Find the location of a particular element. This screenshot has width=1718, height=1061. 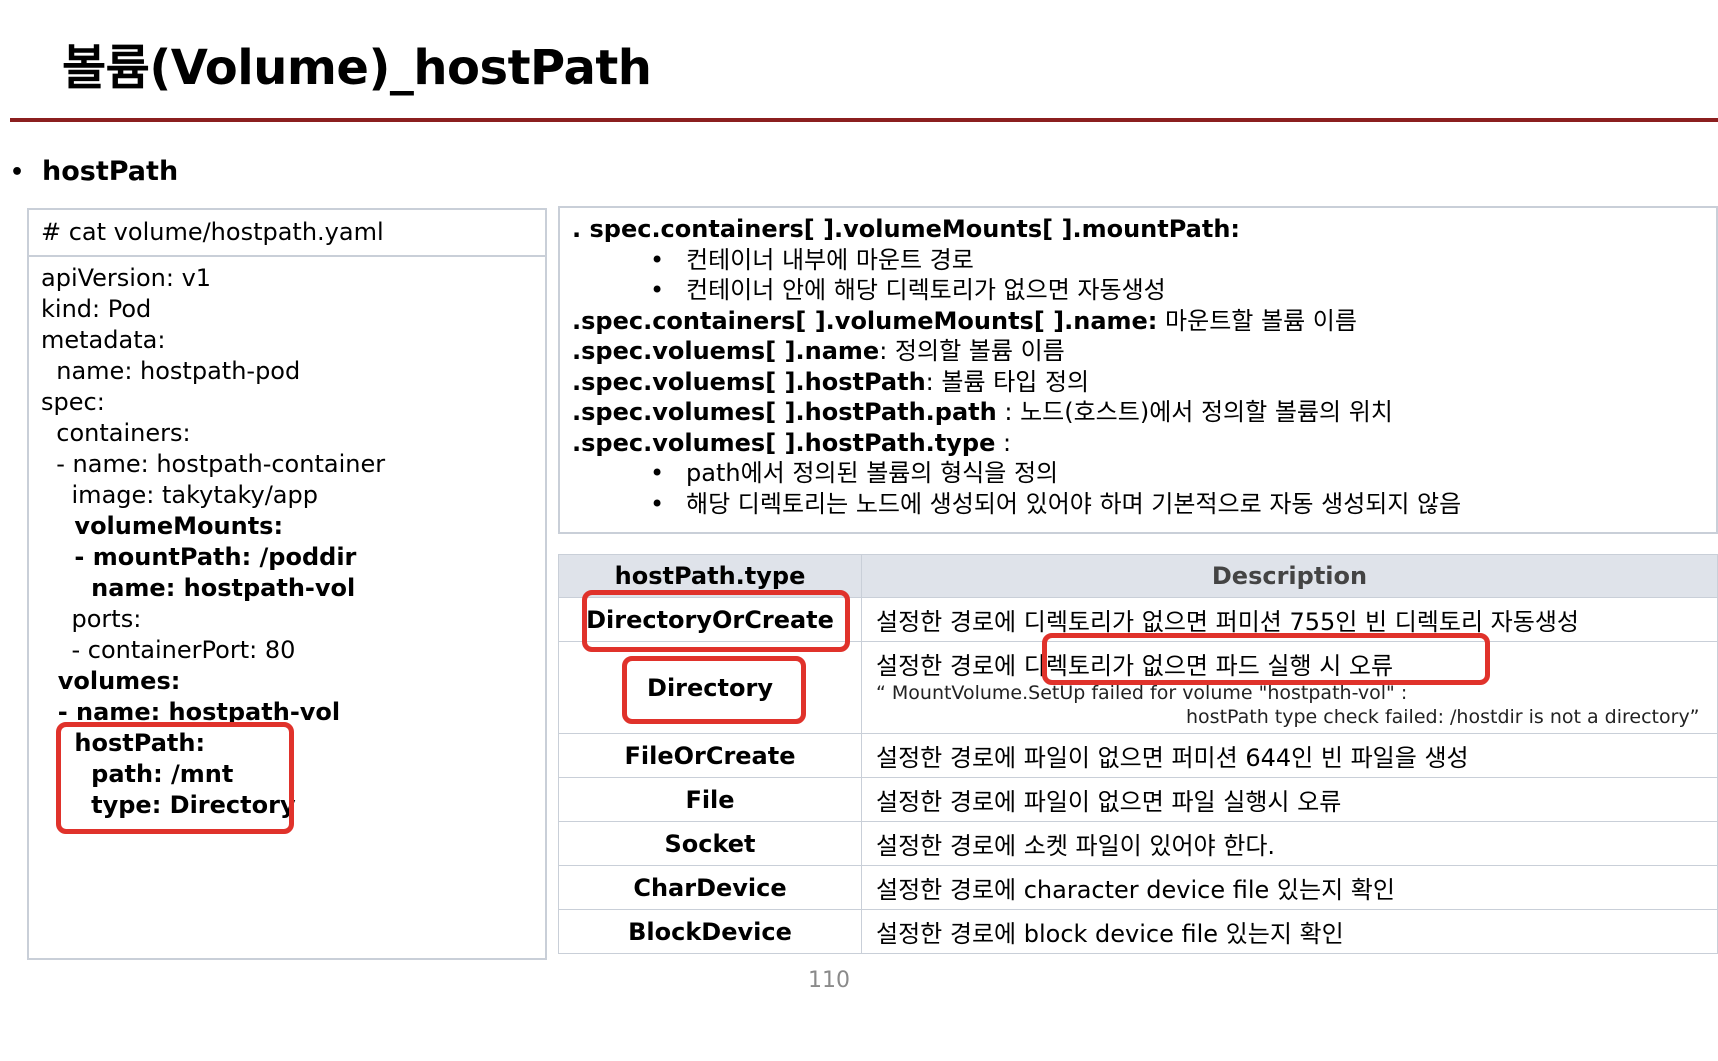

desc-cell: 설정한 경로에 block device file 있는지 확인 is located at coordinates (1289, 931).